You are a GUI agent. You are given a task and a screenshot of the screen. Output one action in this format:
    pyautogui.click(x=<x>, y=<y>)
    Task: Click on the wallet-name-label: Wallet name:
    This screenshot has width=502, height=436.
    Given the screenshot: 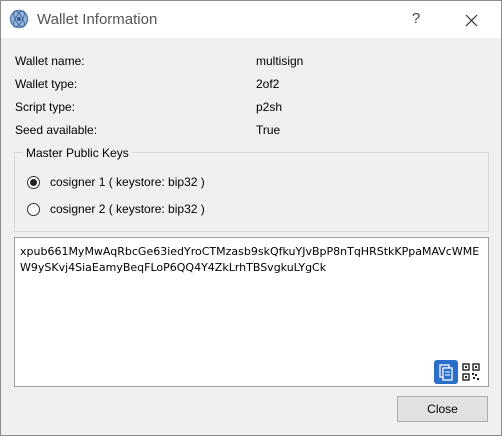 What is the action you would take?
    pyautogui.click(x=50, y=61)
    